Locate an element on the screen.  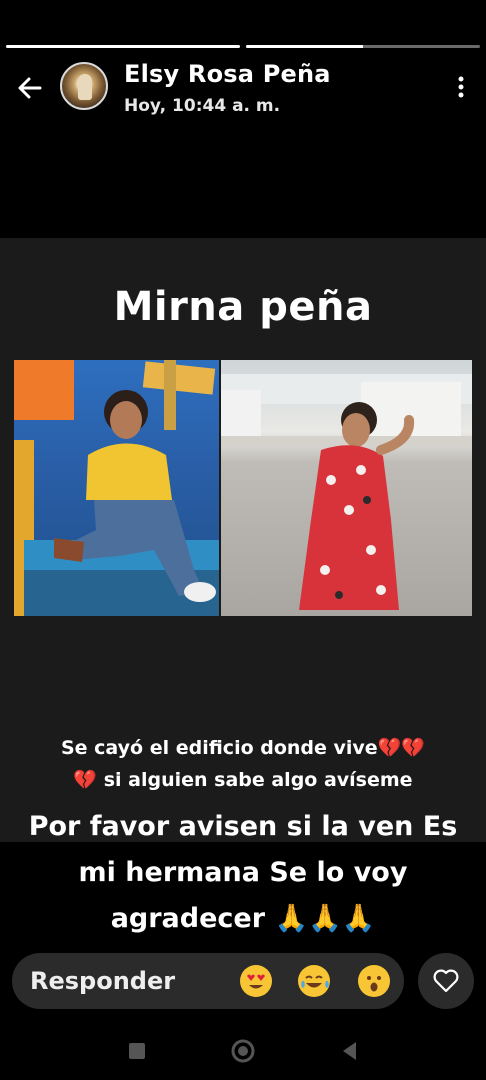
more-vertical-icon is located at coordinates (461, 87).